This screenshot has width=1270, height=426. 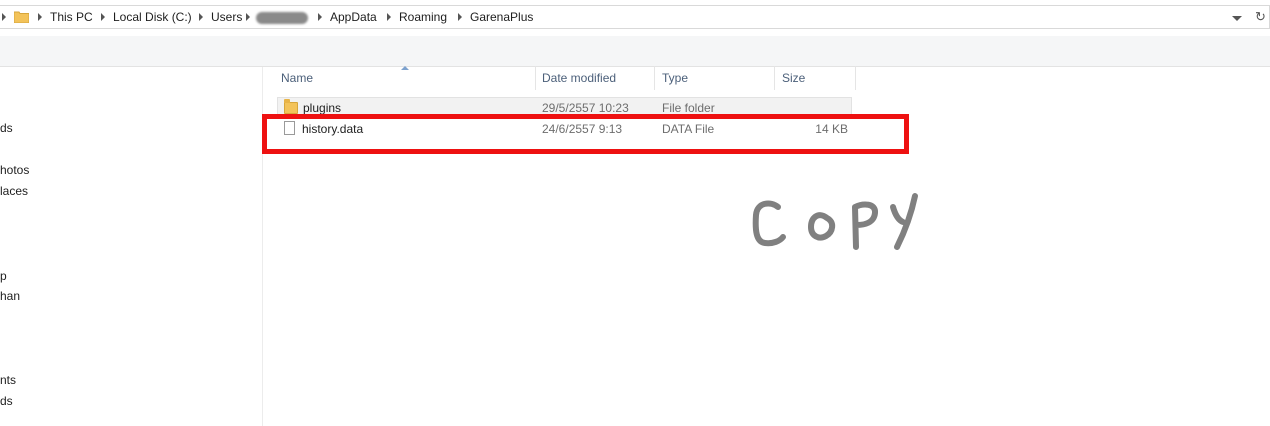 I want to click on nav-item-documents: nts, so click(x=8, y=380).